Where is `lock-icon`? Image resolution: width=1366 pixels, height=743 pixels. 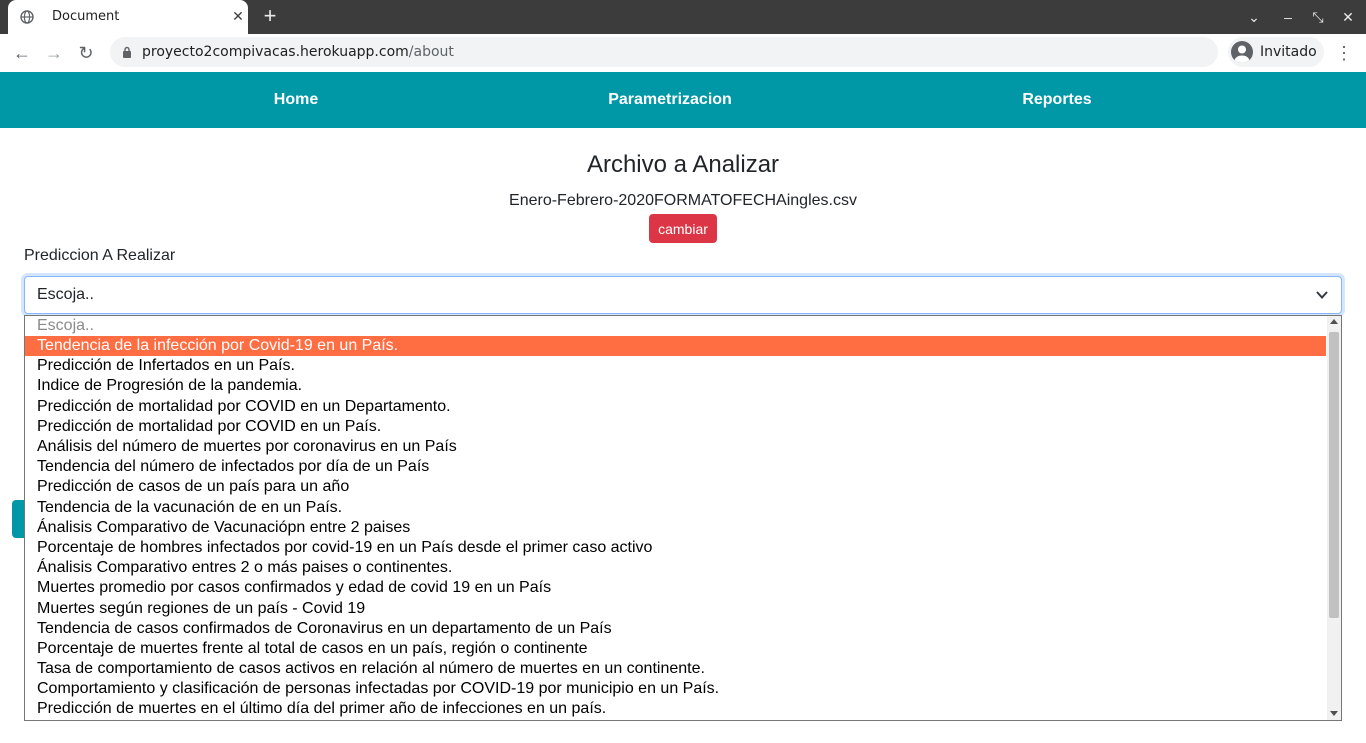
lock-icon is located at coordinates (127, 52).